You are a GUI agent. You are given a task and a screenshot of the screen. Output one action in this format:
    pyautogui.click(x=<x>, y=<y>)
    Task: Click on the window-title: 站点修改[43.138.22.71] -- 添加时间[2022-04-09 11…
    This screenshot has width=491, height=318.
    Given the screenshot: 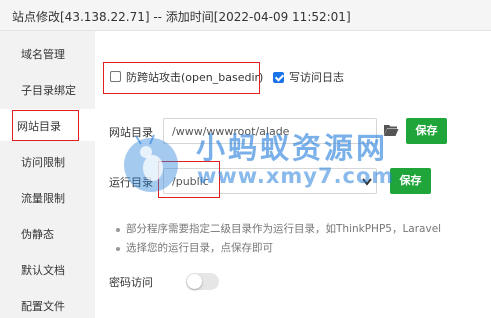 What is the action you would take?
    pyautogui.click(x=181, y=17)
    